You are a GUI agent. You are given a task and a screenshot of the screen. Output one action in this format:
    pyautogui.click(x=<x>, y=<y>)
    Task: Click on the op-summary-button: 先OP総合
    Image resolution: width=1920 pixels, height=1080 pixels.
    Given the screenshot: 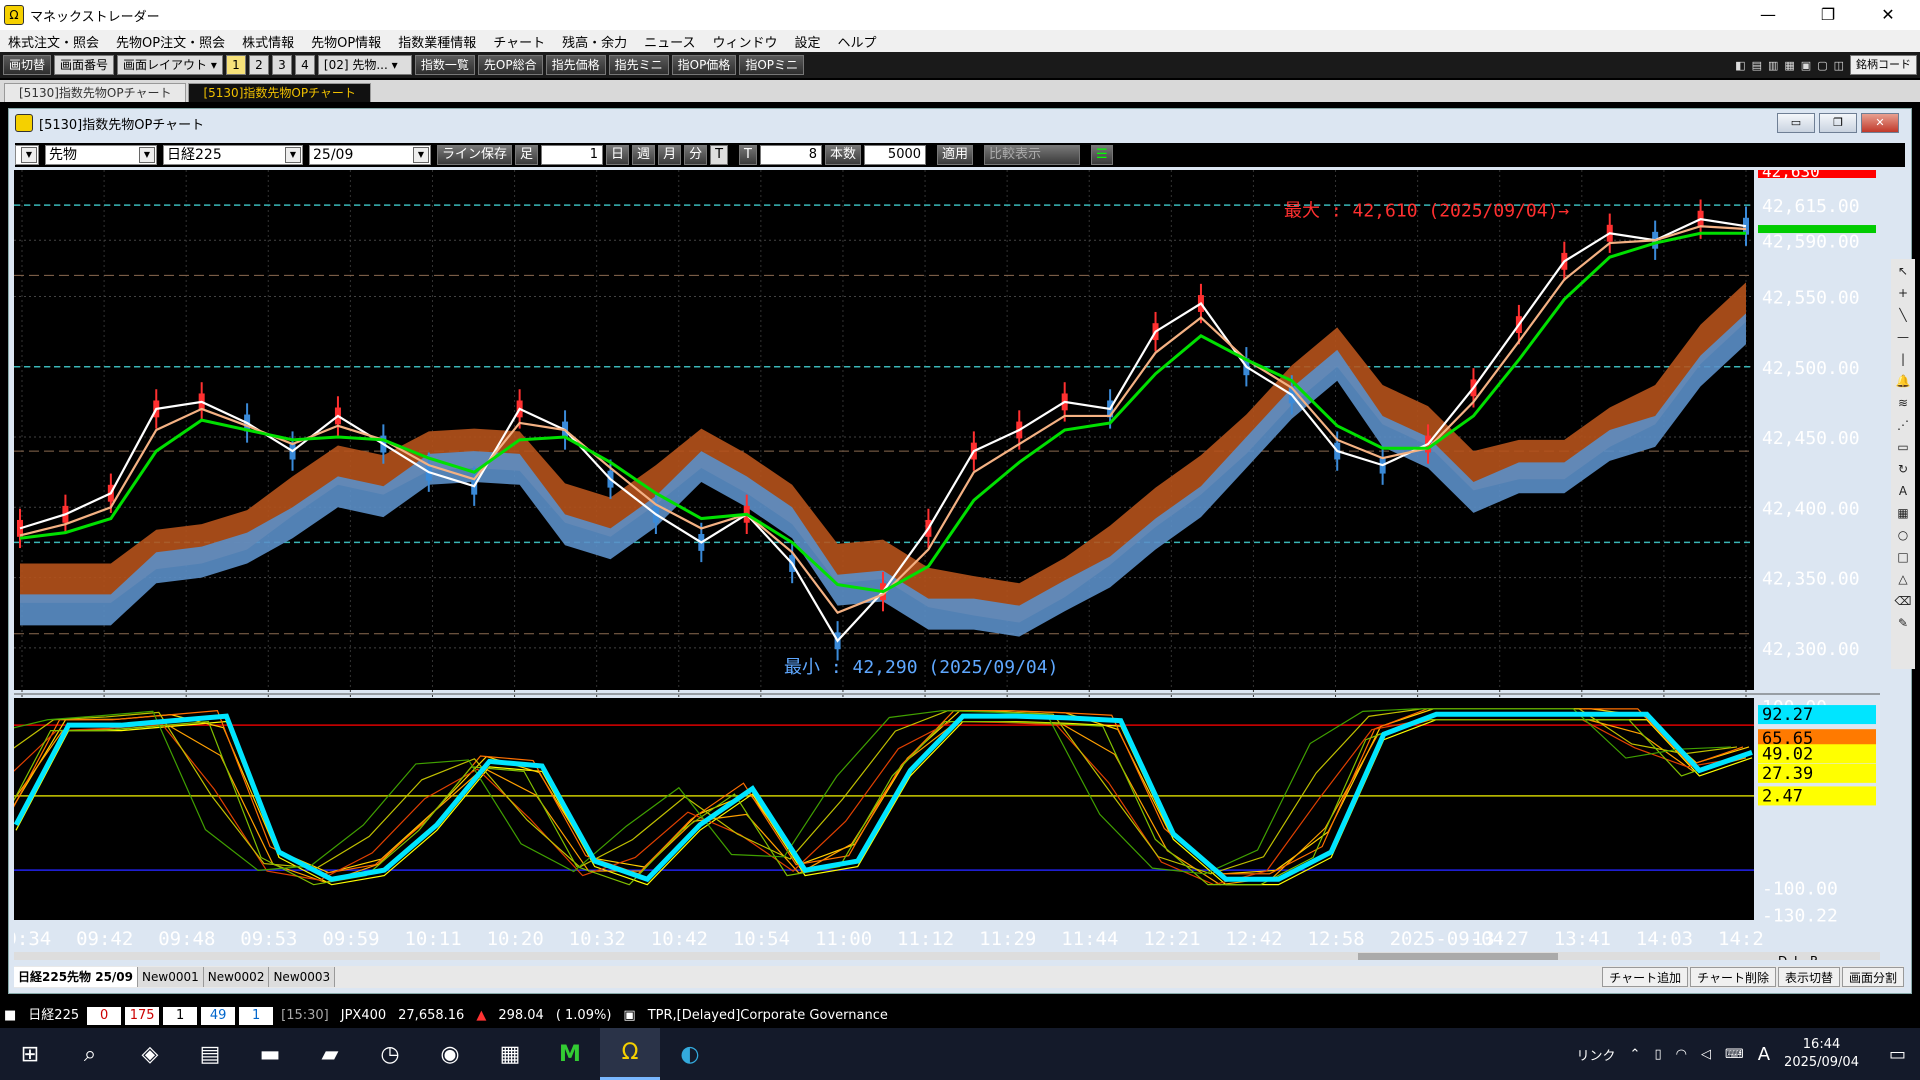 What is the action you would take?
    pyautogui.click(x=510, y=65)
    